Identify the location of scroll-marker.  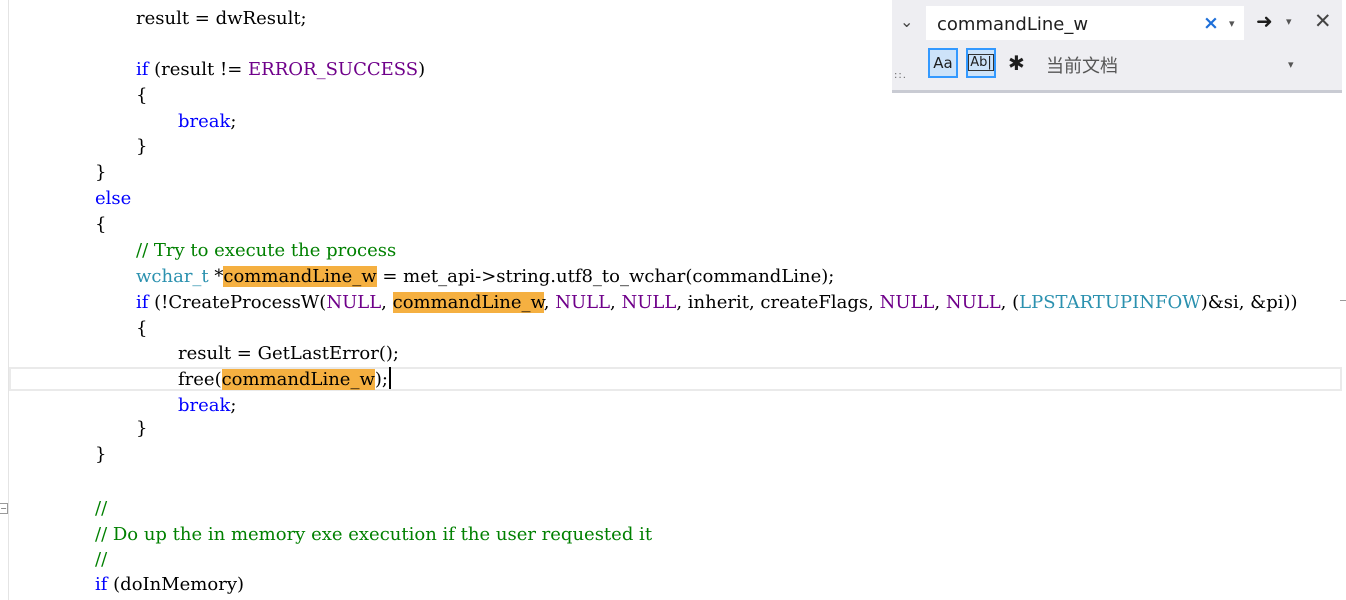
(1343, 307).